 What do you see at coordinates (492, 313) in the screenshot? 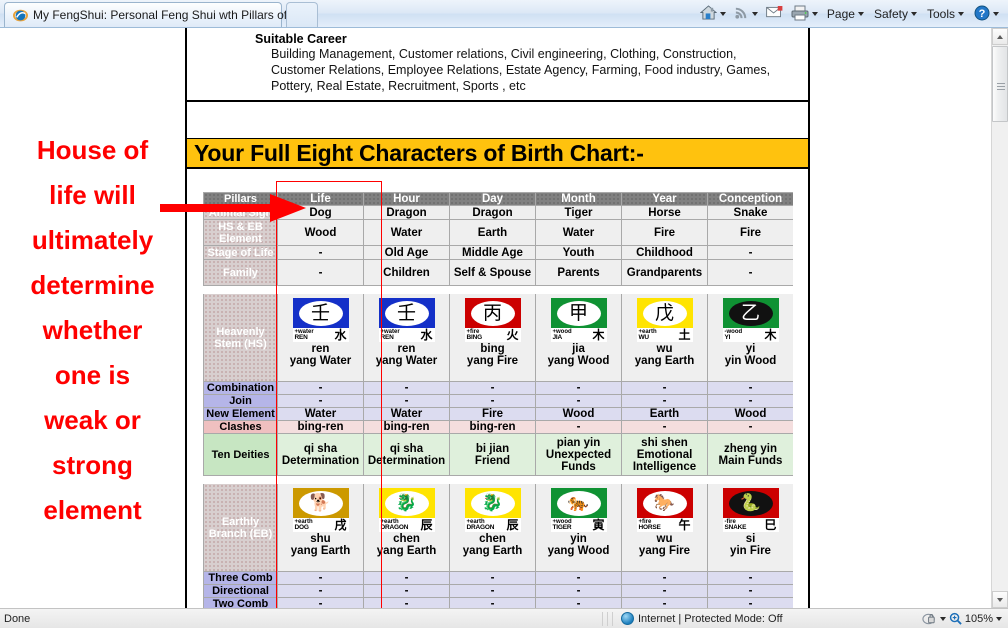
I see `hs-character: 丙` at bounding box center [492, 313].